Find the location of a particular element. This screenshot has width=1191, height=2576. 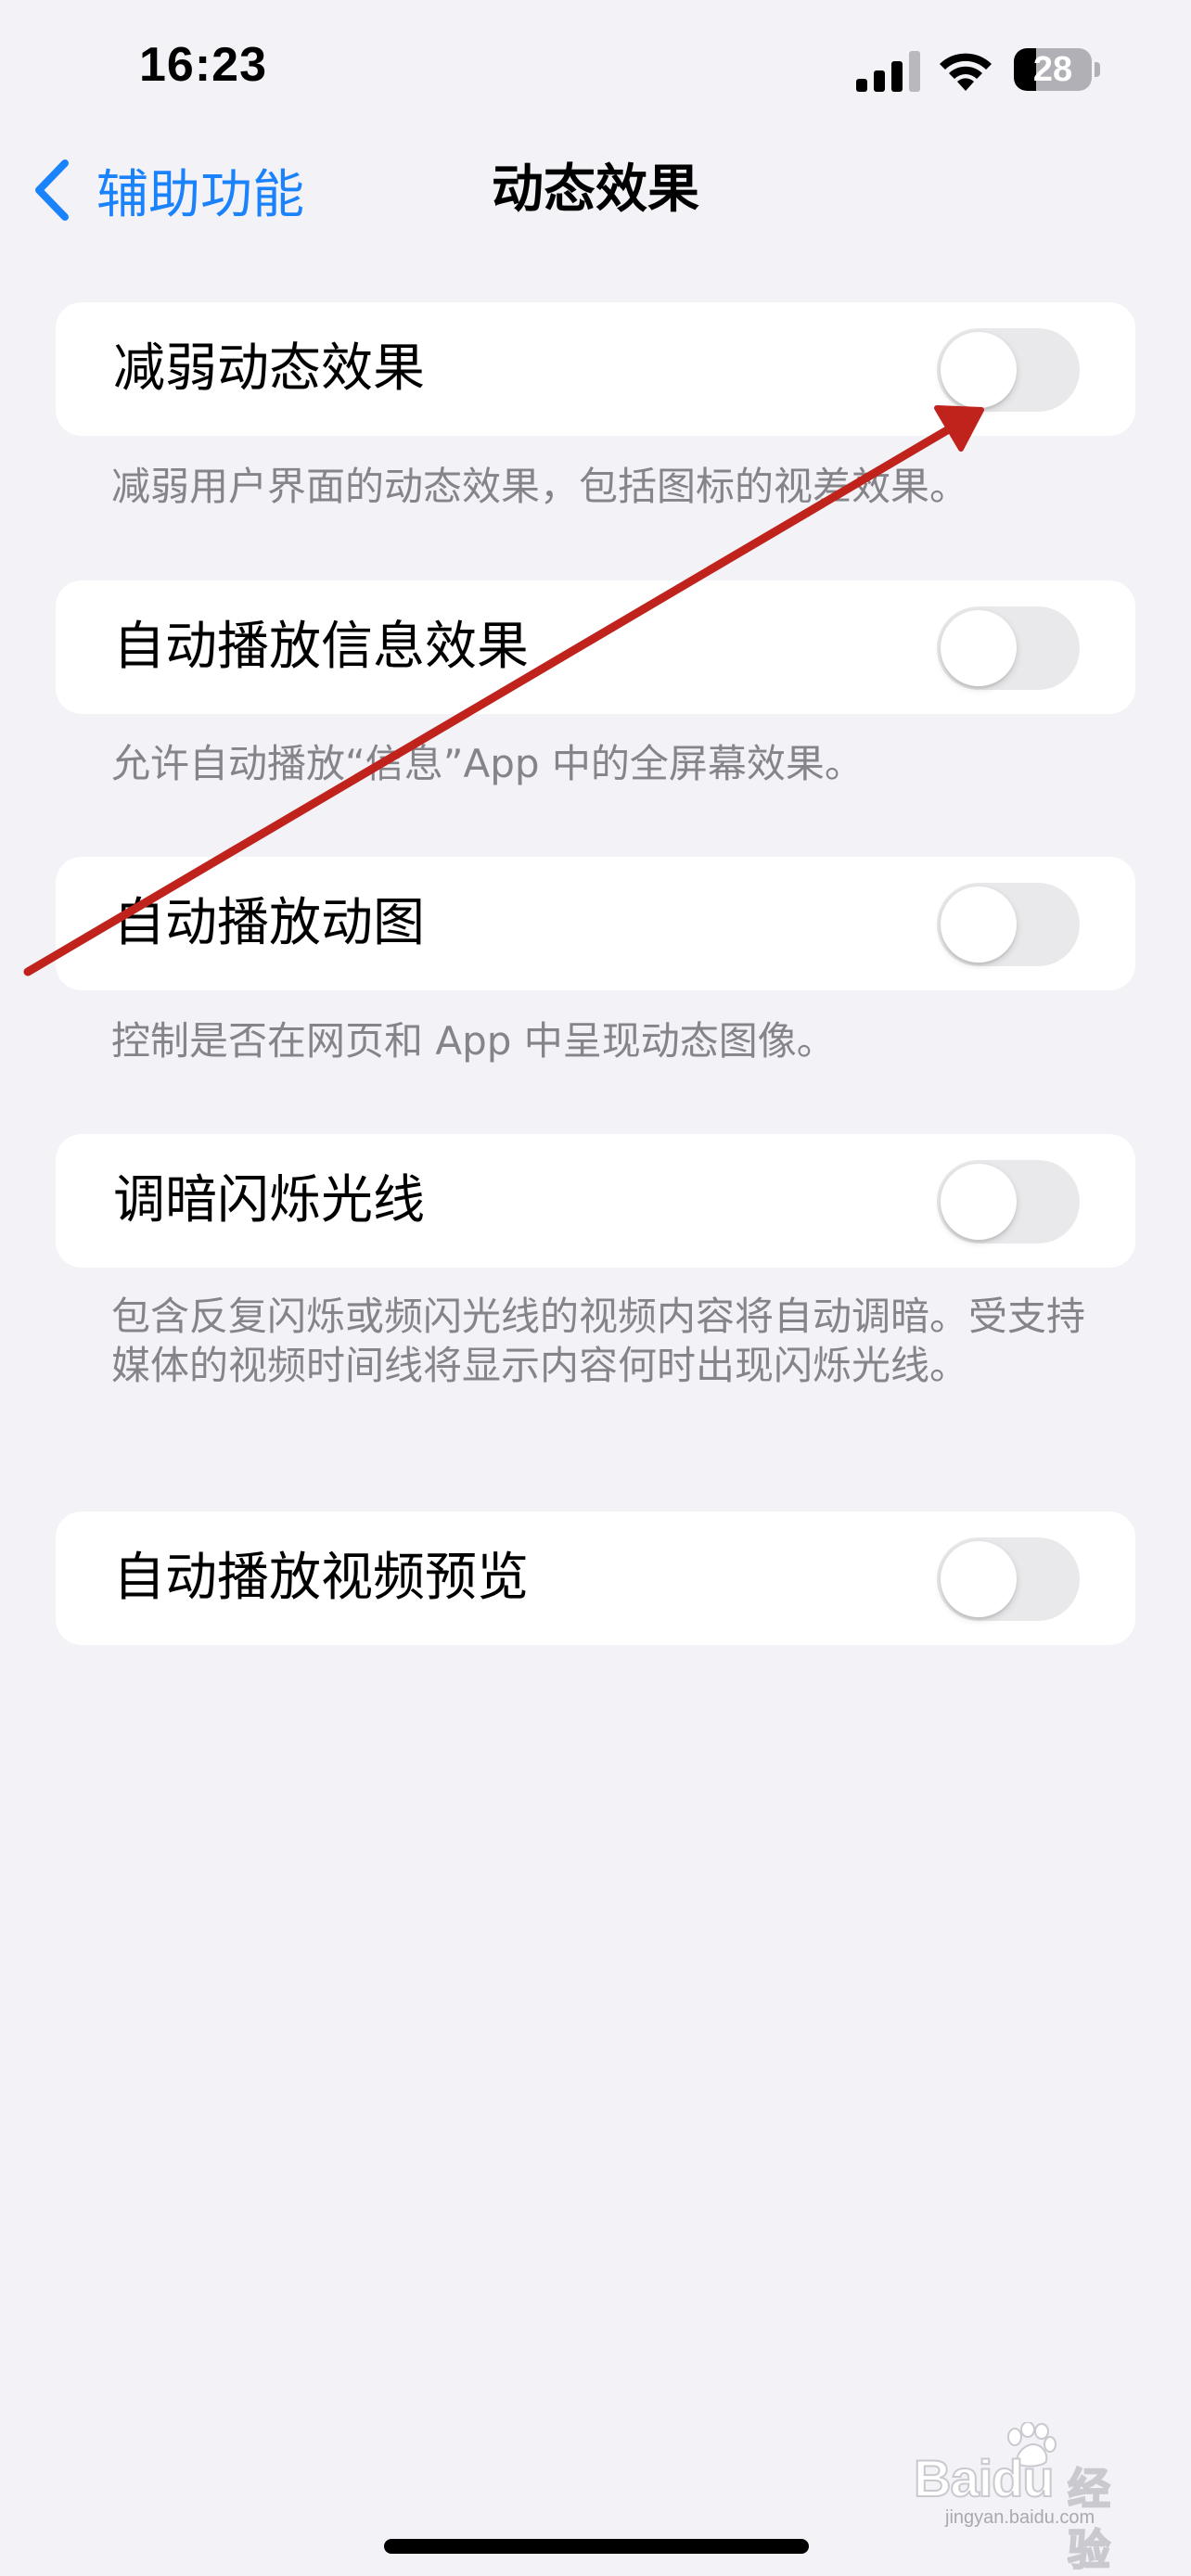

signal-icon is located at coordinates (888, 71).